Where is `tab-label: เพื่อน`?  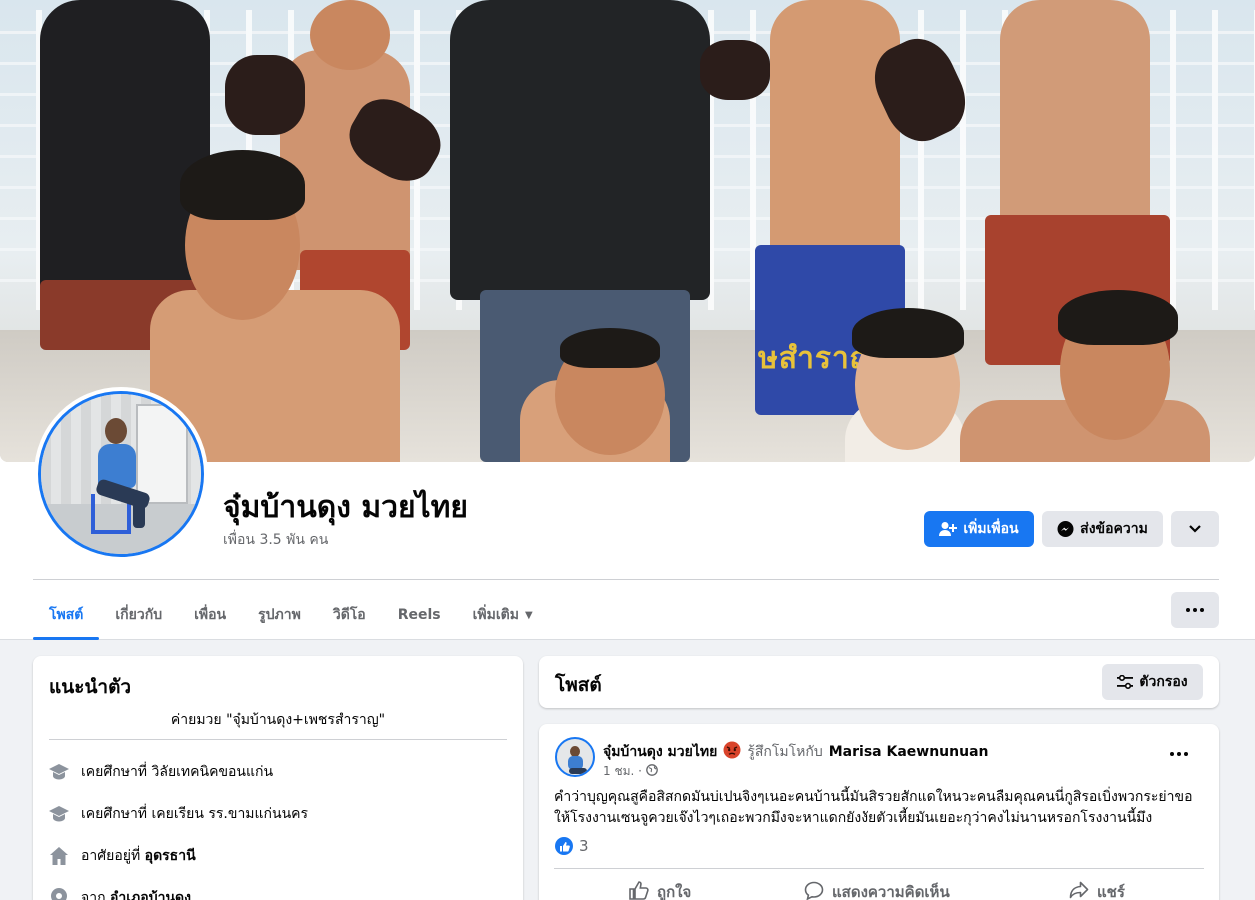
tab-label: เพื่อน is located at coordinates (210, 615).